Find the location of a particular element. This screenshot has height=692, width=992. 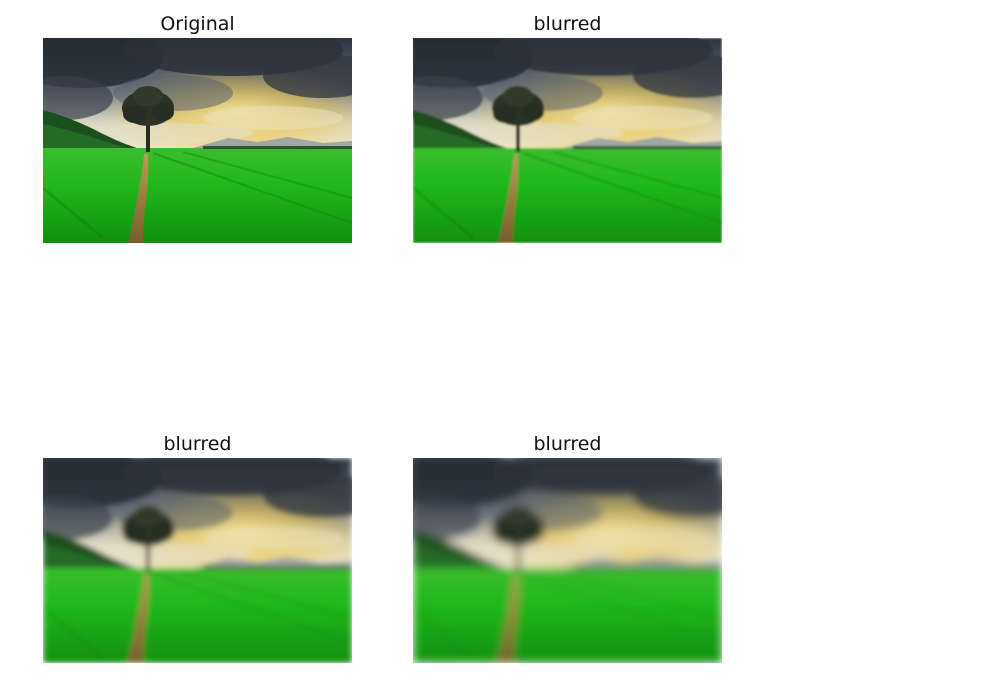

image-panel-2: blurred is located at coordinates (567, 126).